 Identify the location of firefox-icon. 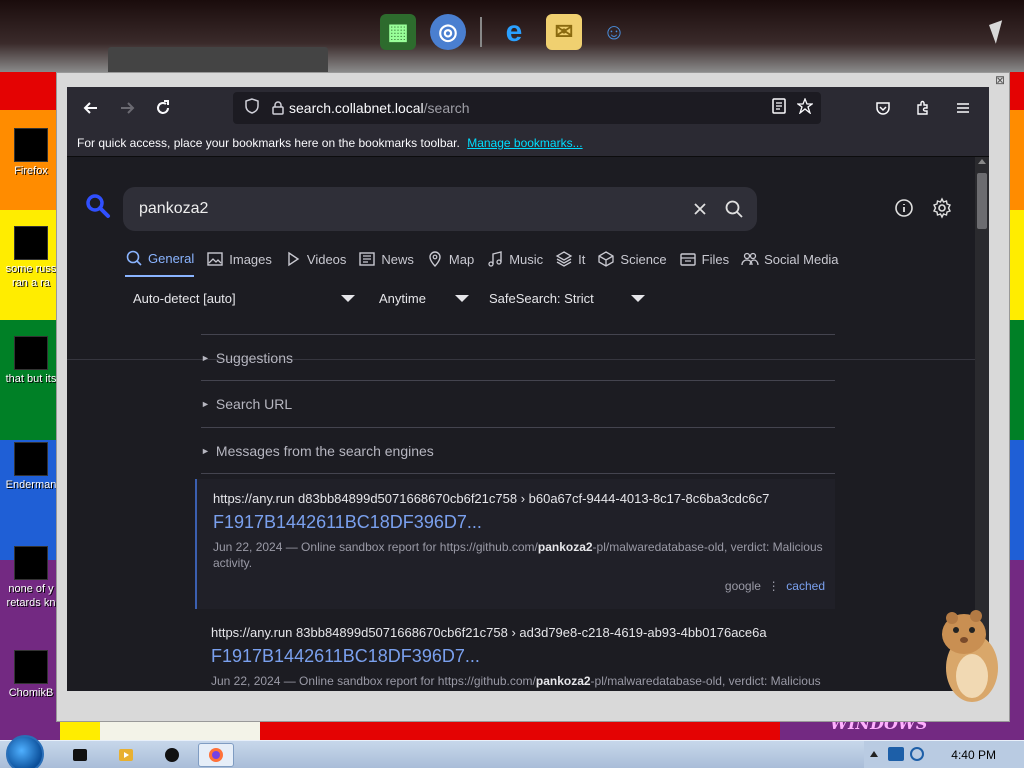
(216, 755).